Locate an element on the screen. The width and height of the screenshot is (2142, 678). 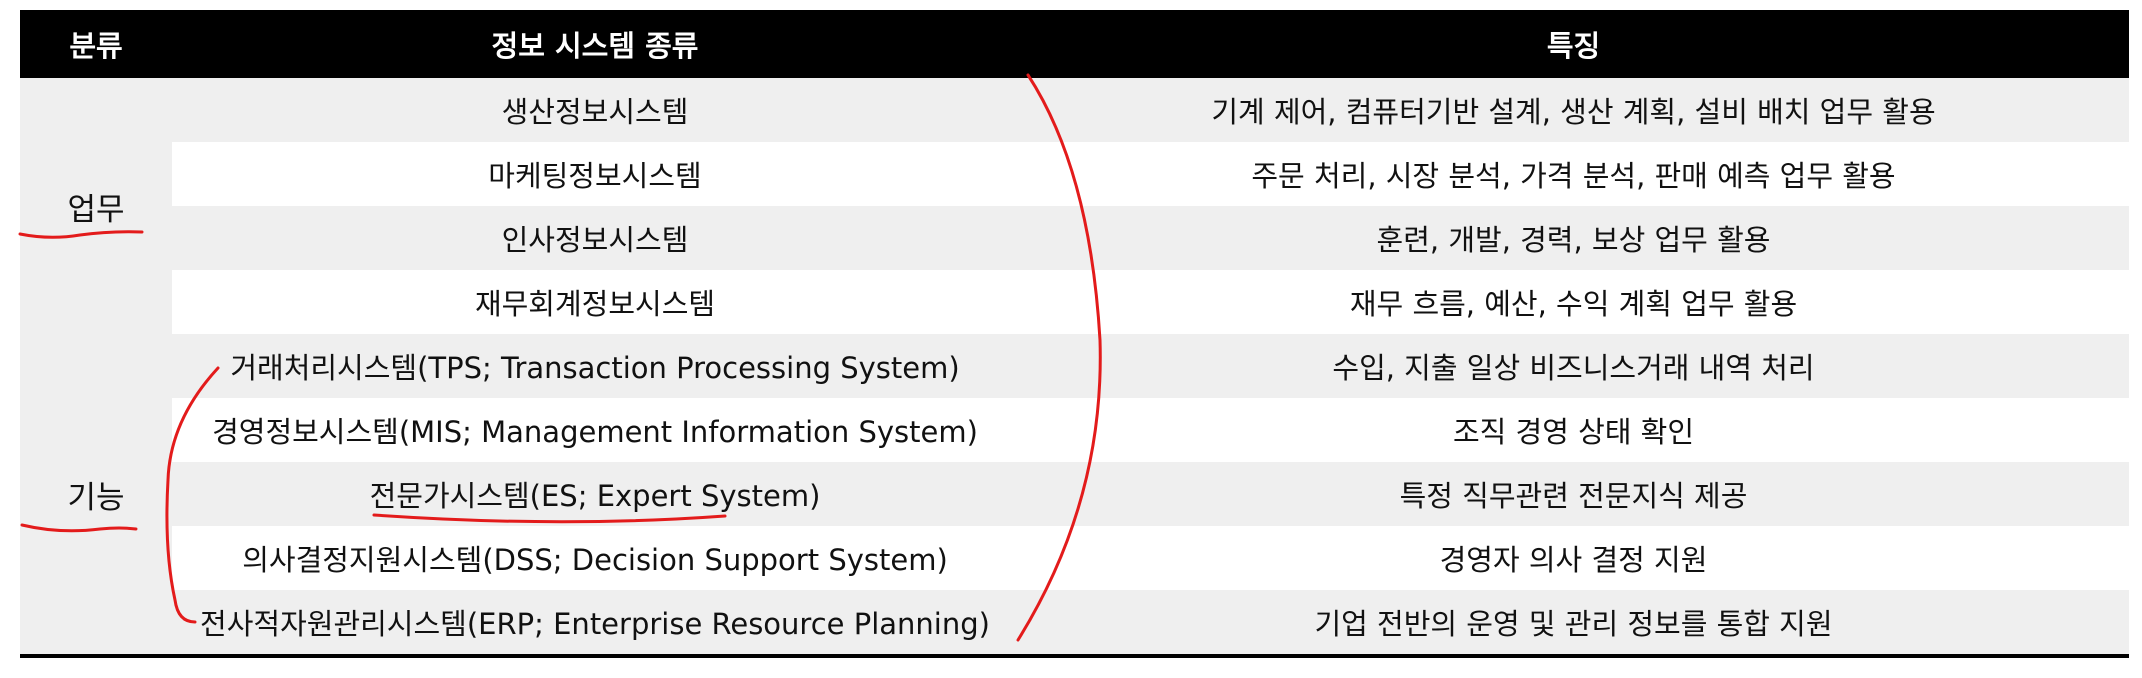
header-features: 특징 is located at coordinates (1573, 44).